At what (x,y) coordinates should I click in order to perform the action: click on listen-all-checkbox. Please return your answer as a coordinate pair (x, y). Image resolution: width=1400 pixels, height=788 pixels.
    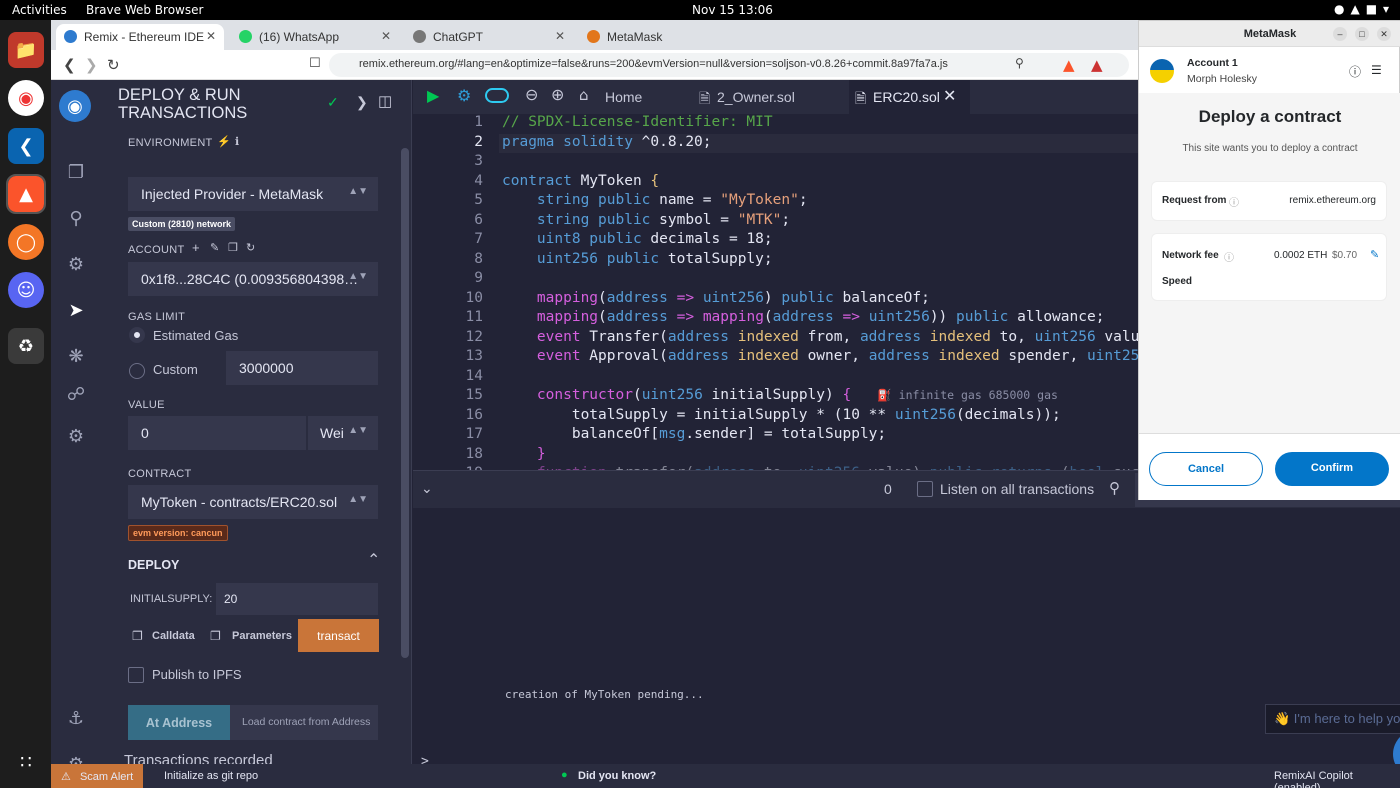
    Looking at the image, I should click on (925, 489).